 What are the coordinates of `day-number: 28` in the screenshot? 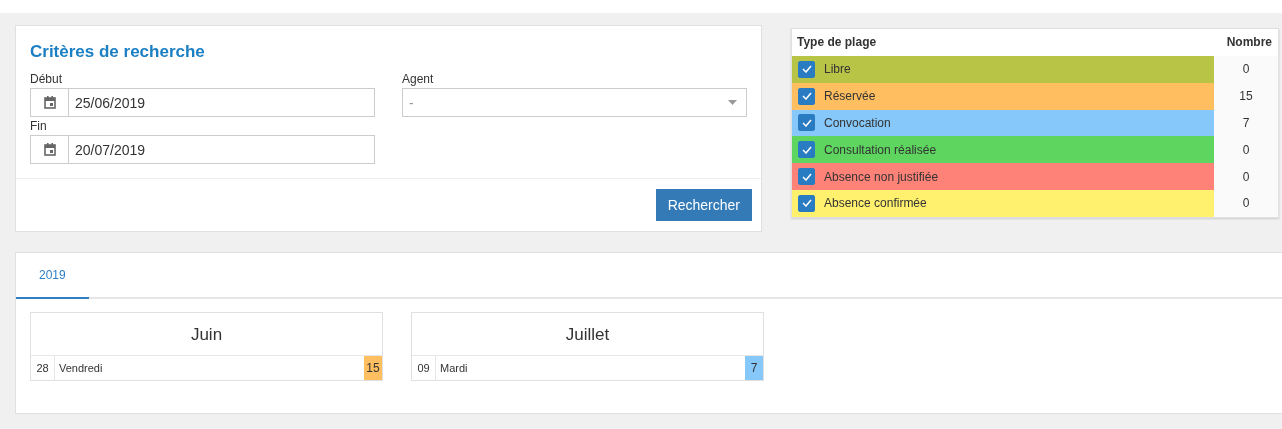 It's located at (43, 368).